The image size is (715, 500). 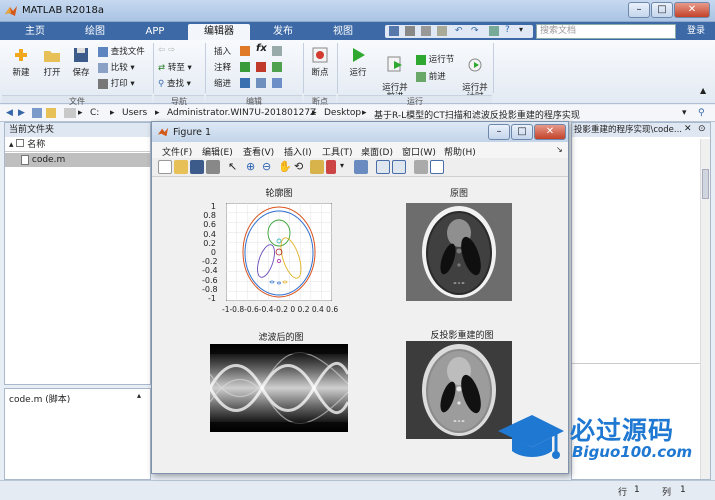 I want to click on menu-view: 查看(V), so click(x=258, y=151).